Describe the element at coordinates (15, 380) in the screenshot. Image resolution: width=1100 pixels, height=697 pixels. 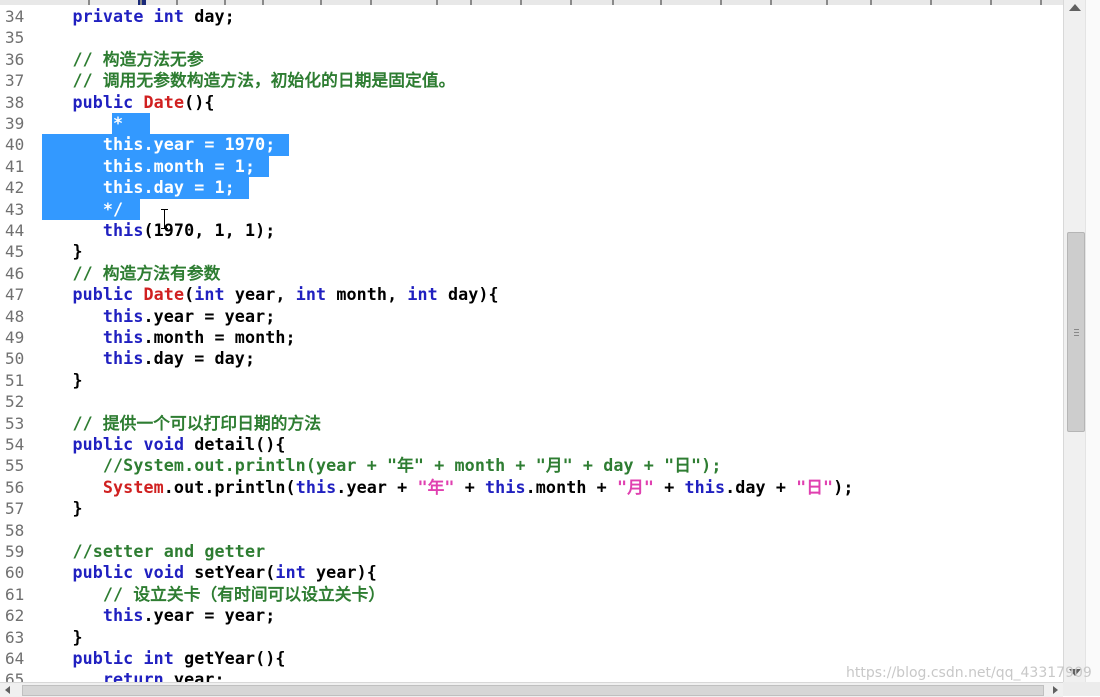
I see `line-number: 51` at that location.